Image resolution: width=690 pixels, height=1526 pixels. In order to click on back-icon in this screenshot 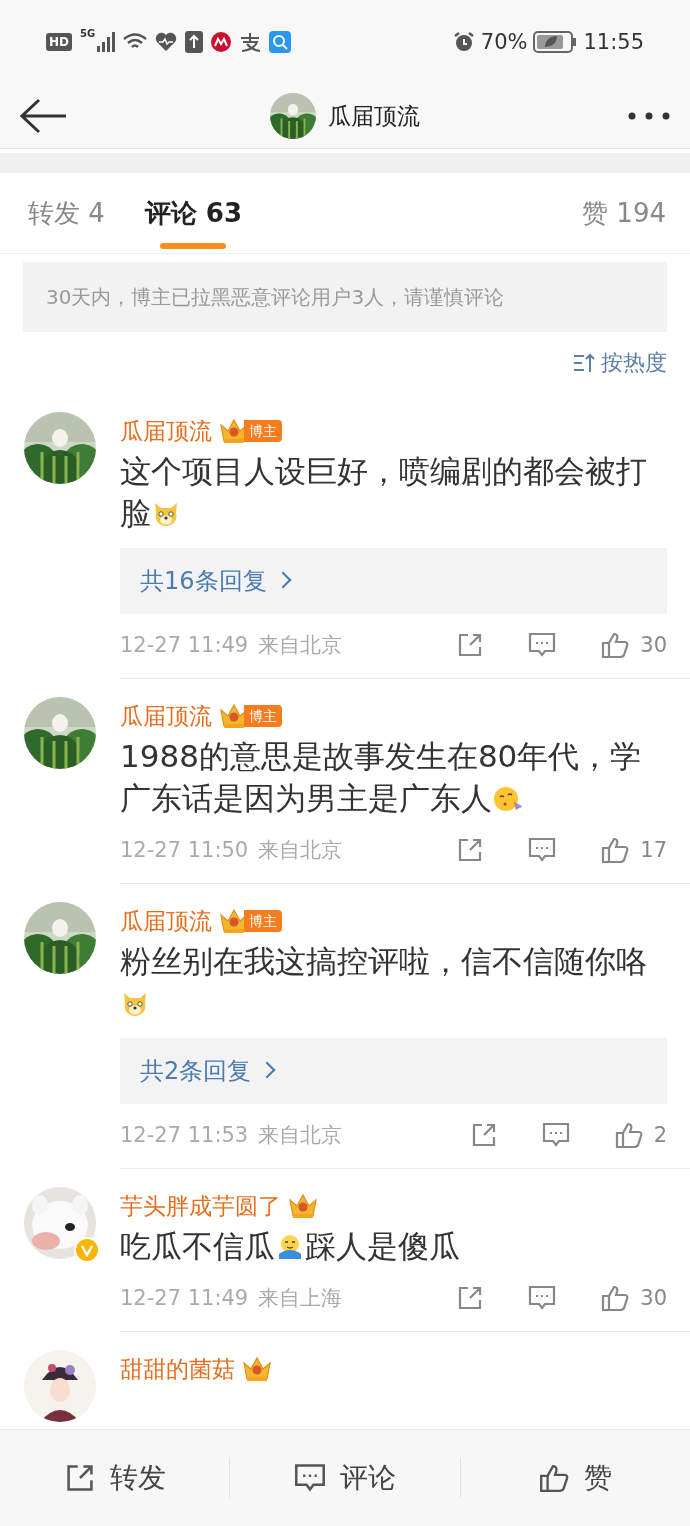, I will do `click(43, 116)`.